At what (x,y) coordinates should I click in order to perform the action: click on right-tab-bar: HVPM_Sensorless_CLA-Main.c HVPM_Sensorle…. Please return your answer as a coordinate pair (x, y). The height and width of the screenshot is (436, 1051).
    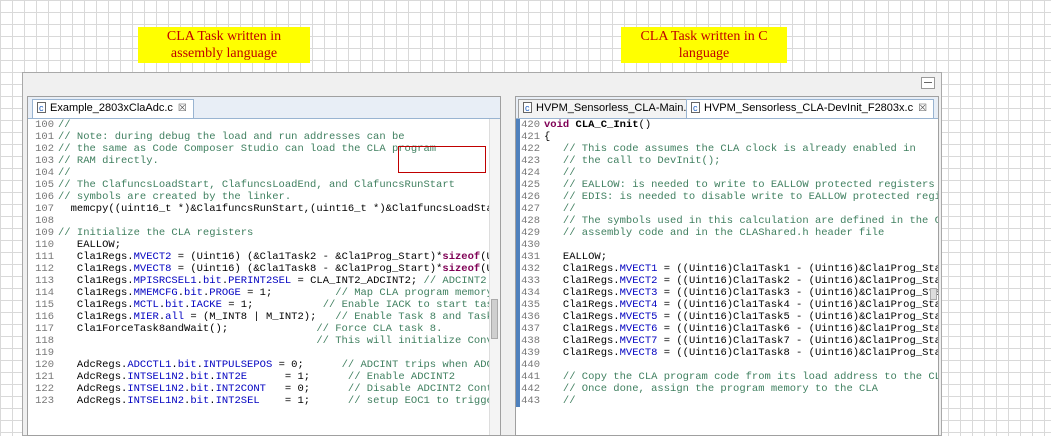
    Looking at the image, I should click on (727, 108).